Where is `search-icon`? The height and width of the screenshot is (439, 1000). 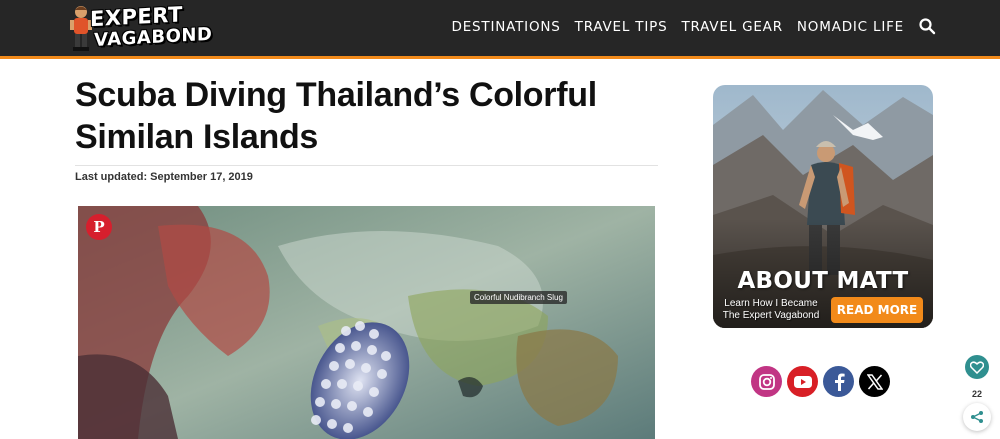
search-icon is located at coordinates (927, 26).